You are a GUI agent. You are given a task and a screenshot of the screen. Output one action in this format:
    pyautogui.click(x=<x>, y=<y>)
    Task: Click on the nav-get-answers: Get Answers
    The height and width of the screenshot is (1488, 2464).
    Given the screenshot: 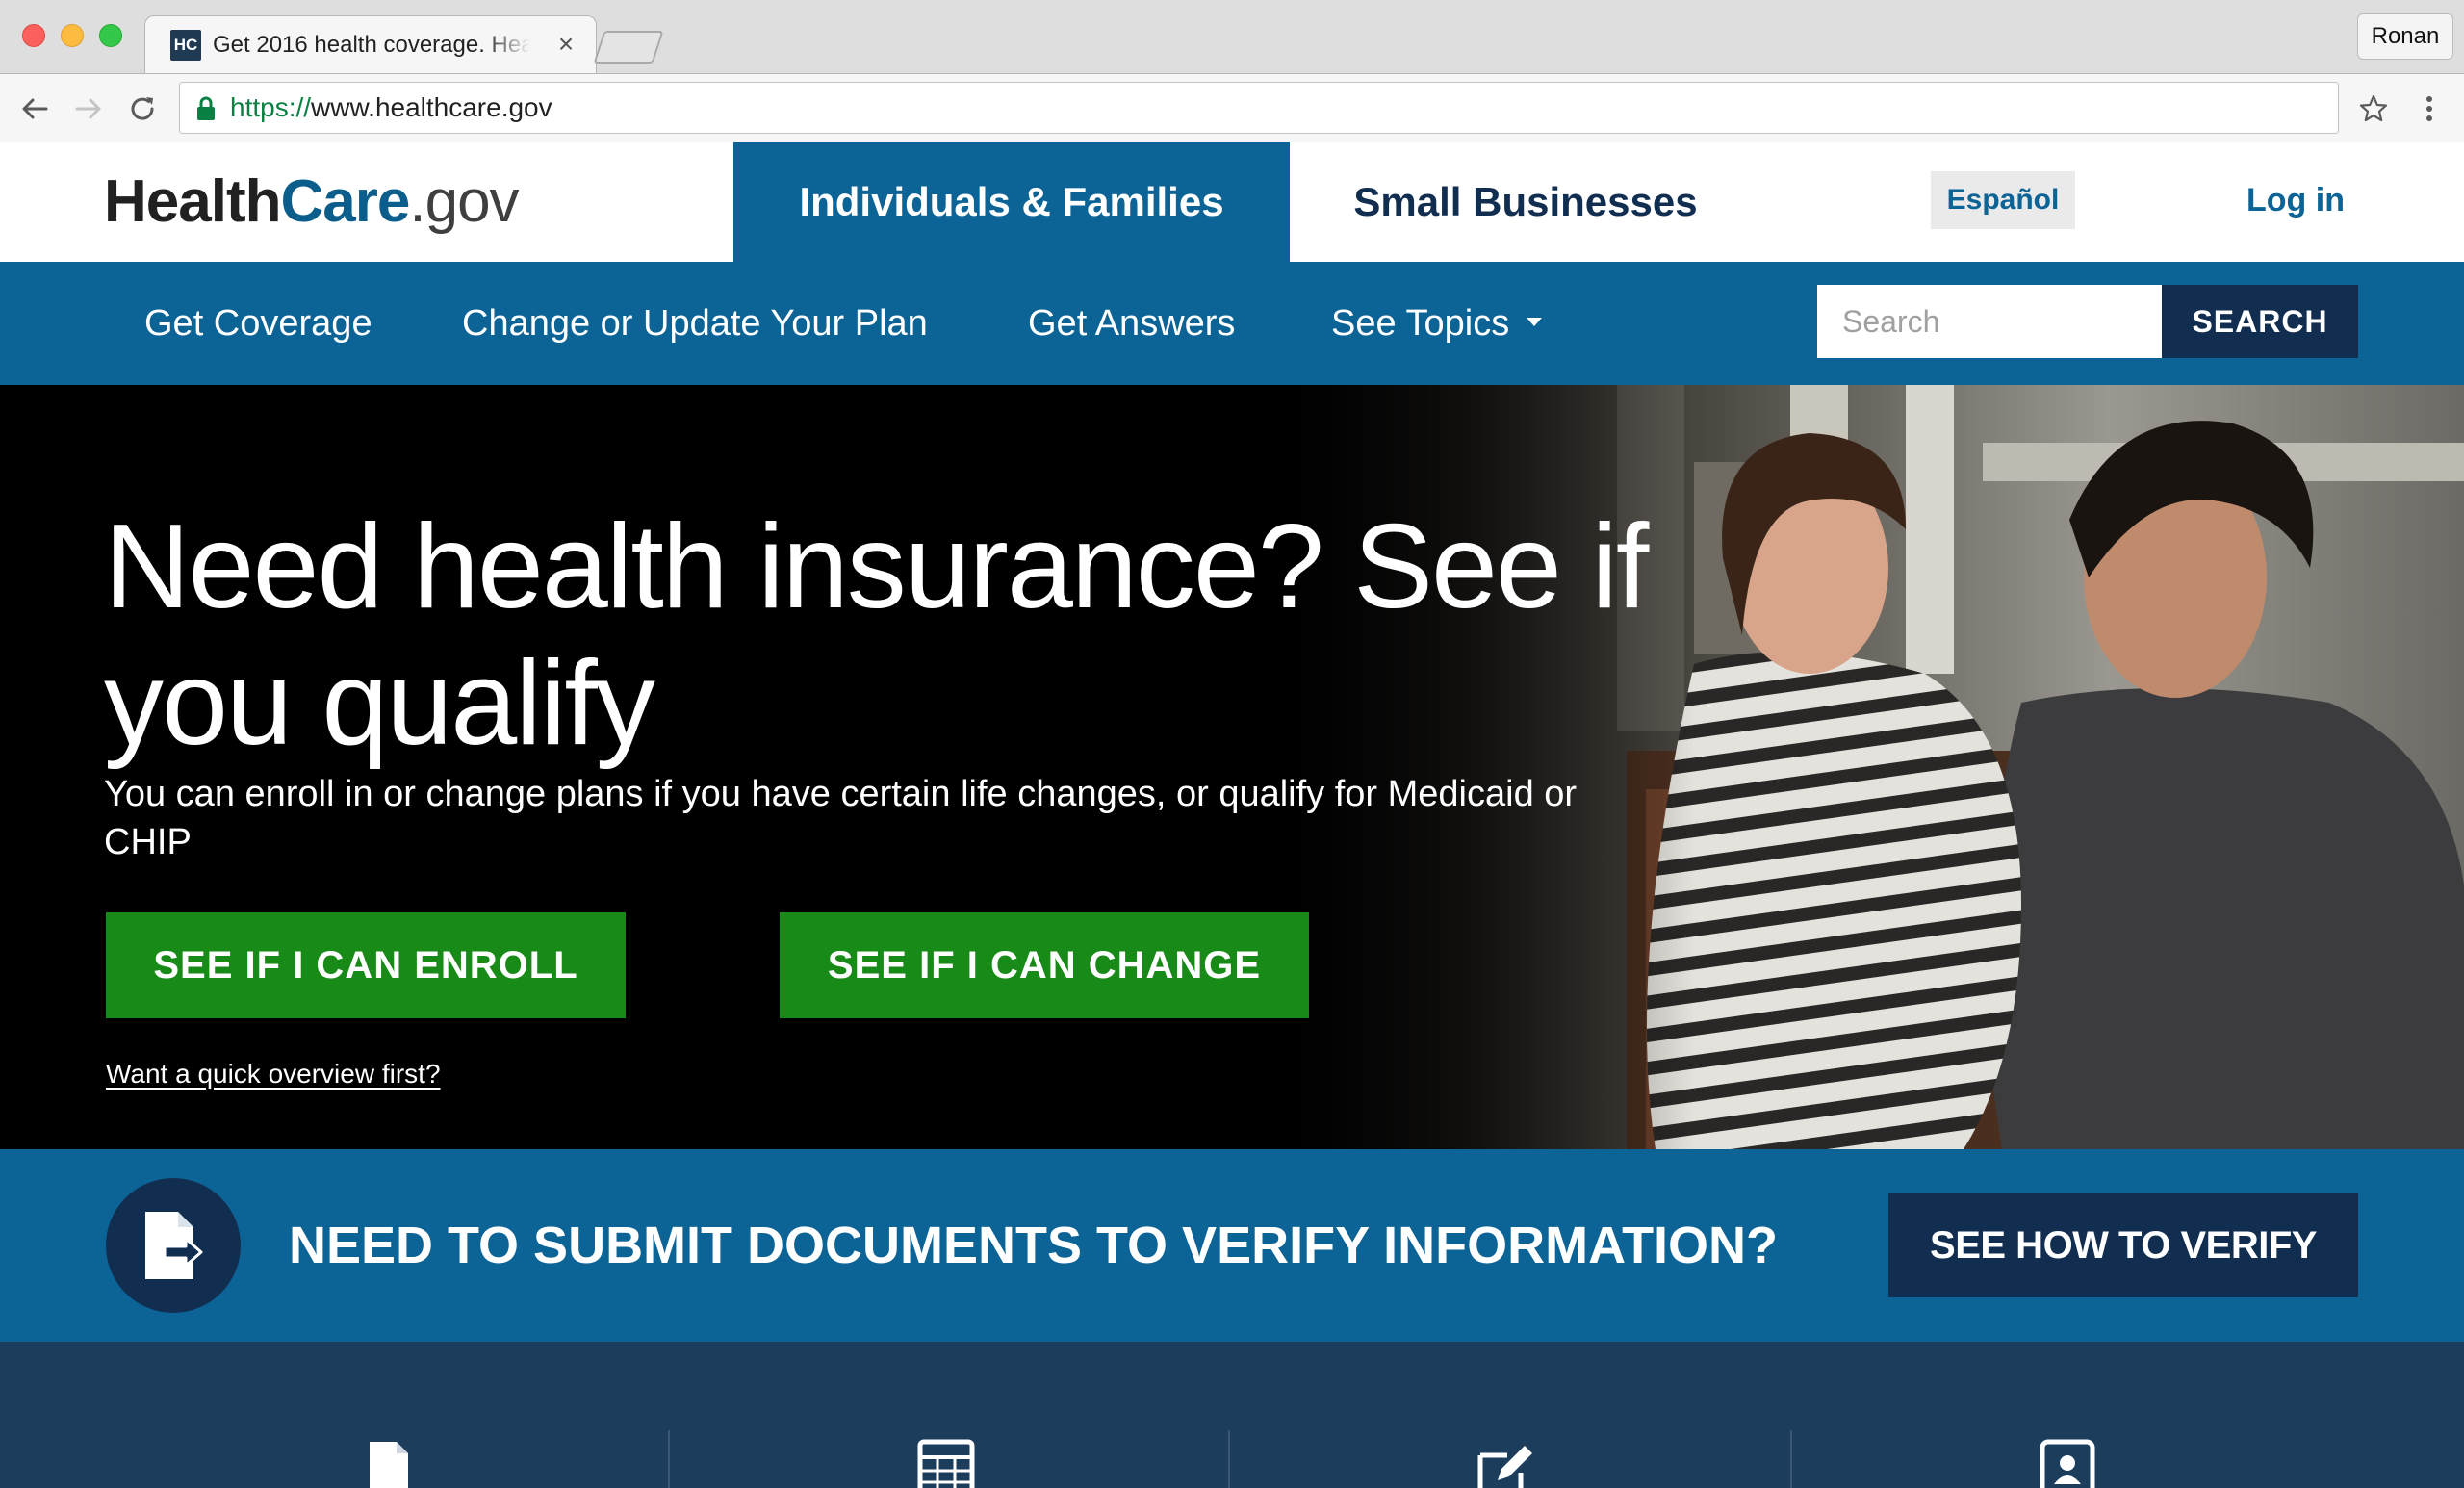 What is the action you would take?
    pyautogui.click(x=1131, y=324)
    